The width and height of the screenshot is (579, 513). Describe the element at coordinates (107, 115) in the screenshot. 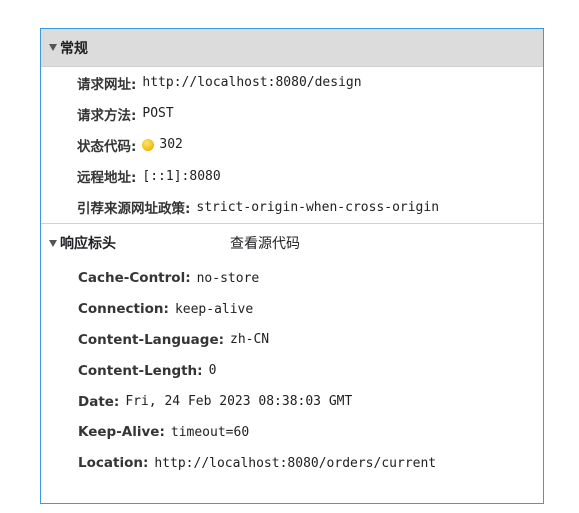

I see `row-key: 请求方法:` at that location.